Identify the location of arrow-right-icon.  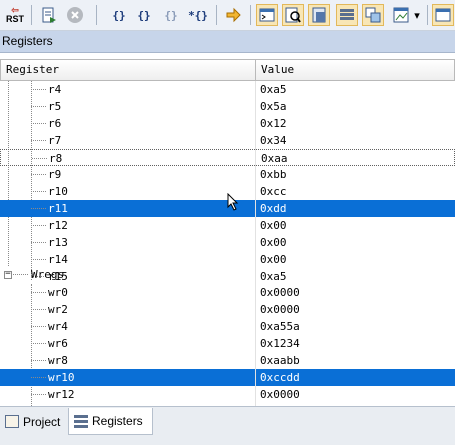
(233, 15).